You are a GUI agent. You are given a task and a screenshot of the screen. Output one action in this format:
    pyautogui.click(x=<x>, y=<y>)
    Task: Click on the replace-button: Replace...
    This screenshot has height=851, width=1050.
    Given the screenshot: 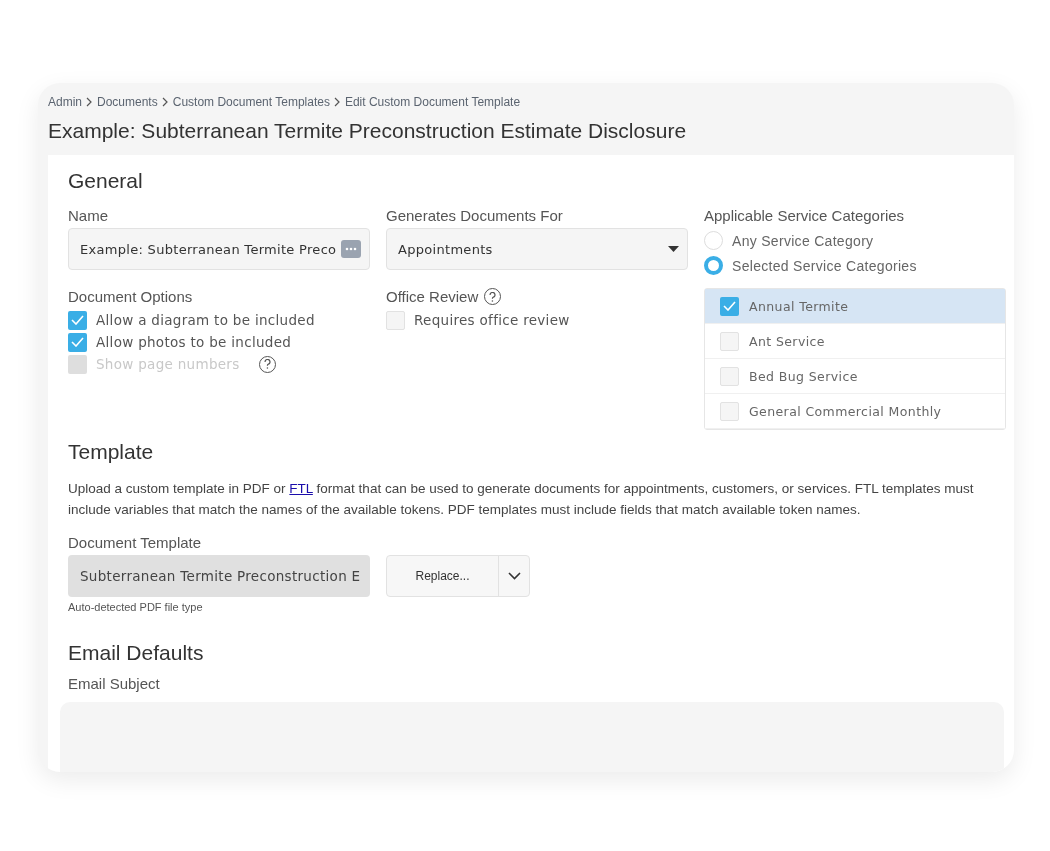 What is the action you would take?
    pyautogui.click(x=443, y=576)
    